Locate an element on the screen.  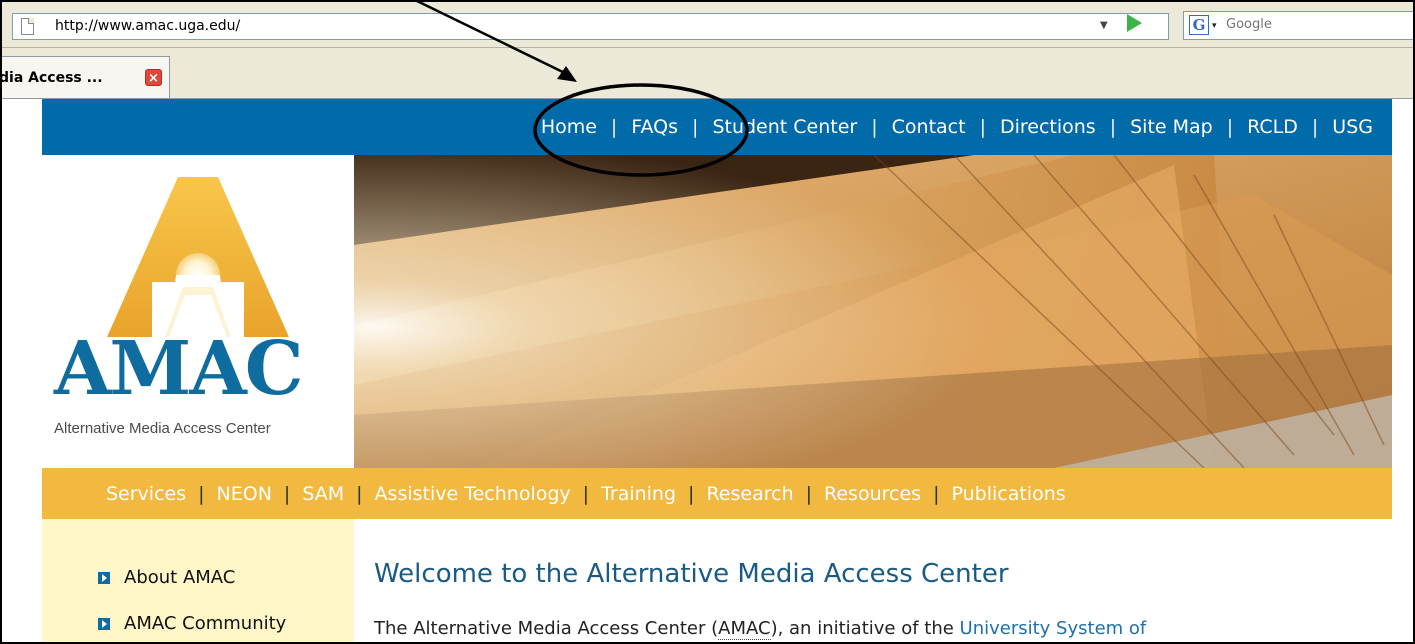
search-box: G ▾ is located at coordinates (1298, 25).